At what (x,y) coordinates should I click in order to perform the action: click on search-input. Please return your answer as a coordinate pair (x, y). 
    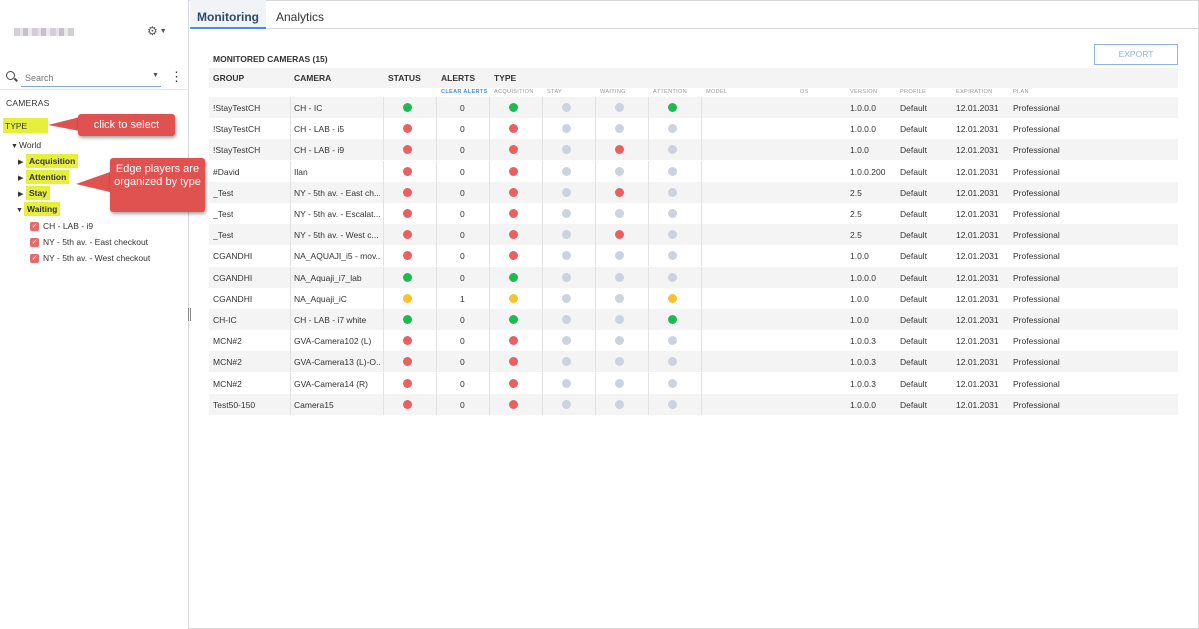
    Looking at the image, I should click on (91, 78).